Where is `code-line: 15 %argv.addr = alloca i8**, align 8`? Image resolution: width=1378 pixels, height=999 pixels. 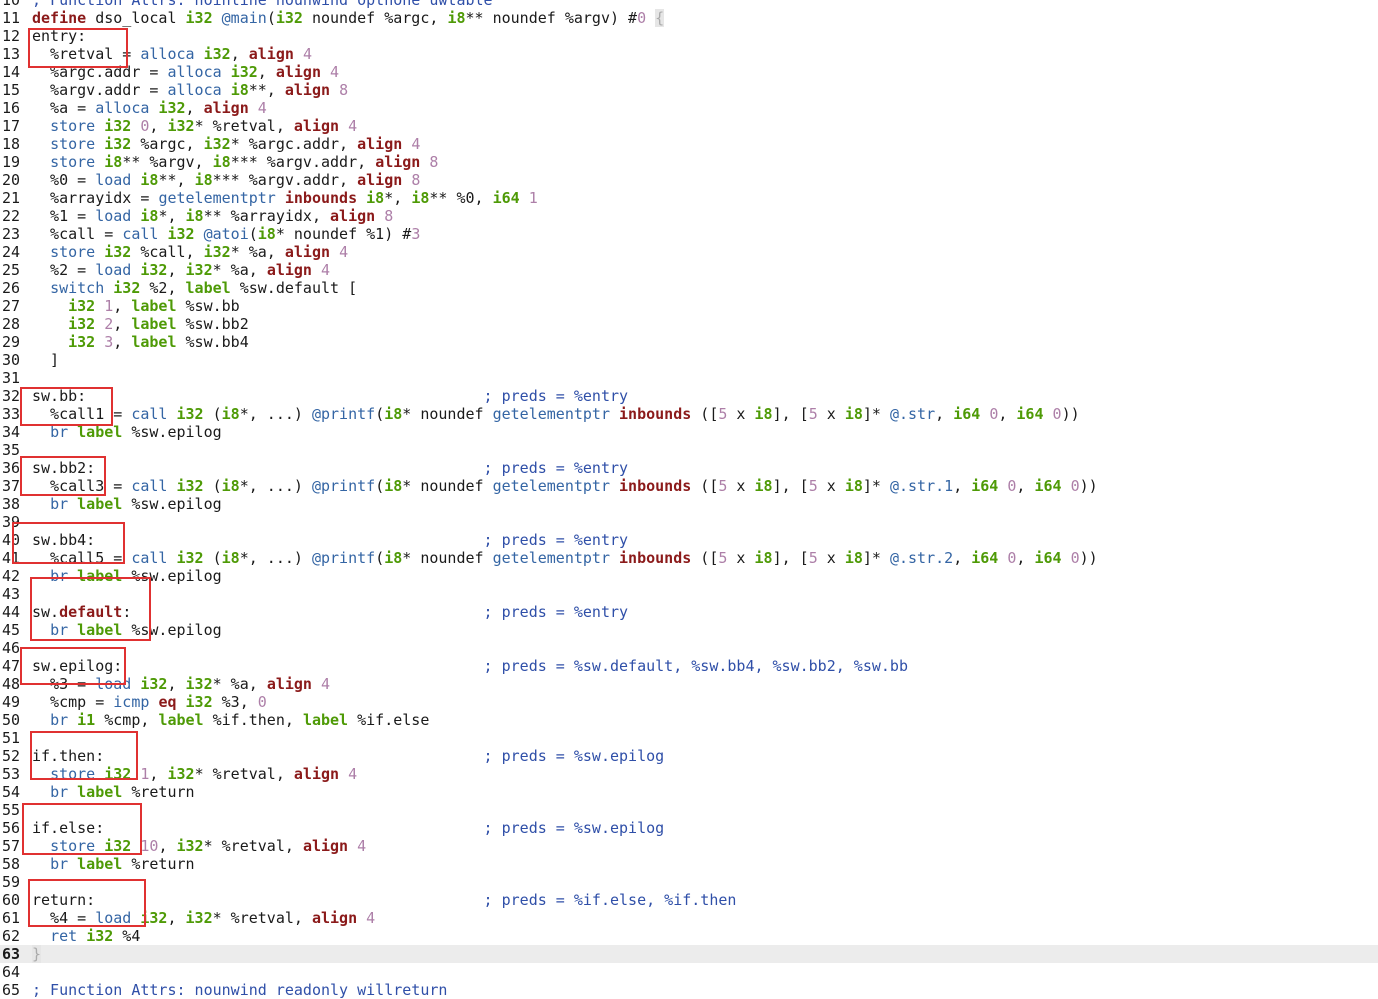 code-line: 15 %argv.addr = alloca i8**, align 8 is located at coordinates (689, 90).